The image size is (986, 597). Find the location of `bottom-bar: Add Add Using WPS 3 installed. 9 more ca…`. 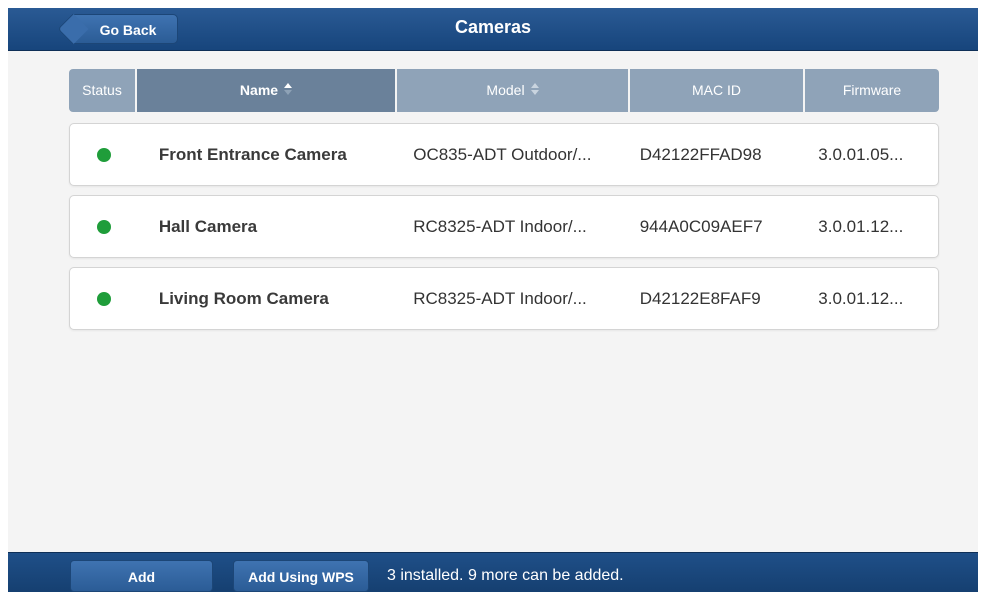

bottom-bar: Add Add Using WPS 3 installed. 9 more ca… is located at coordinates (493, 572).